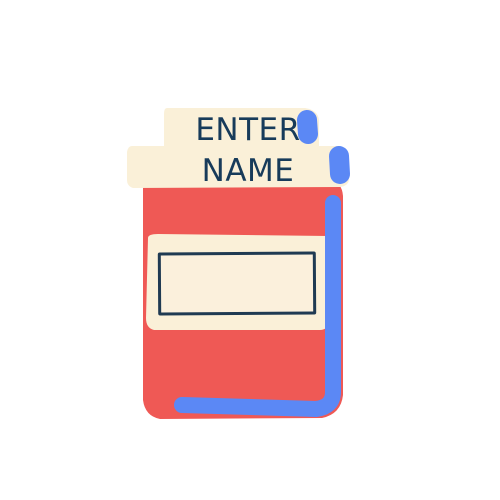 Image resolution: width=500 pixels, height=500 pixels. What do you see at coordinates (237, 283) in the screenshot?
I see `name-entry-box` at bounding box center [237, 283].